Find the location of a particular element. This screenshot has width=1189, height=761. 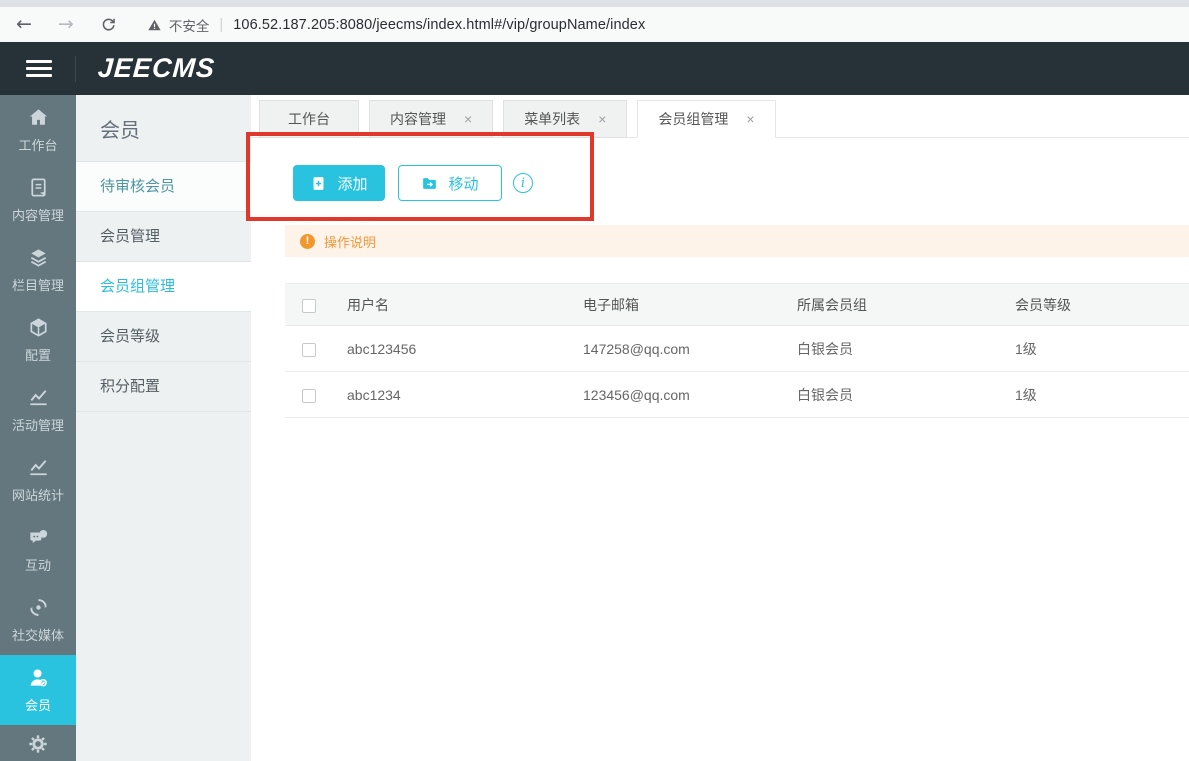

tab-member-groups: 会员组管理 × is located at coordinates (706, 119).